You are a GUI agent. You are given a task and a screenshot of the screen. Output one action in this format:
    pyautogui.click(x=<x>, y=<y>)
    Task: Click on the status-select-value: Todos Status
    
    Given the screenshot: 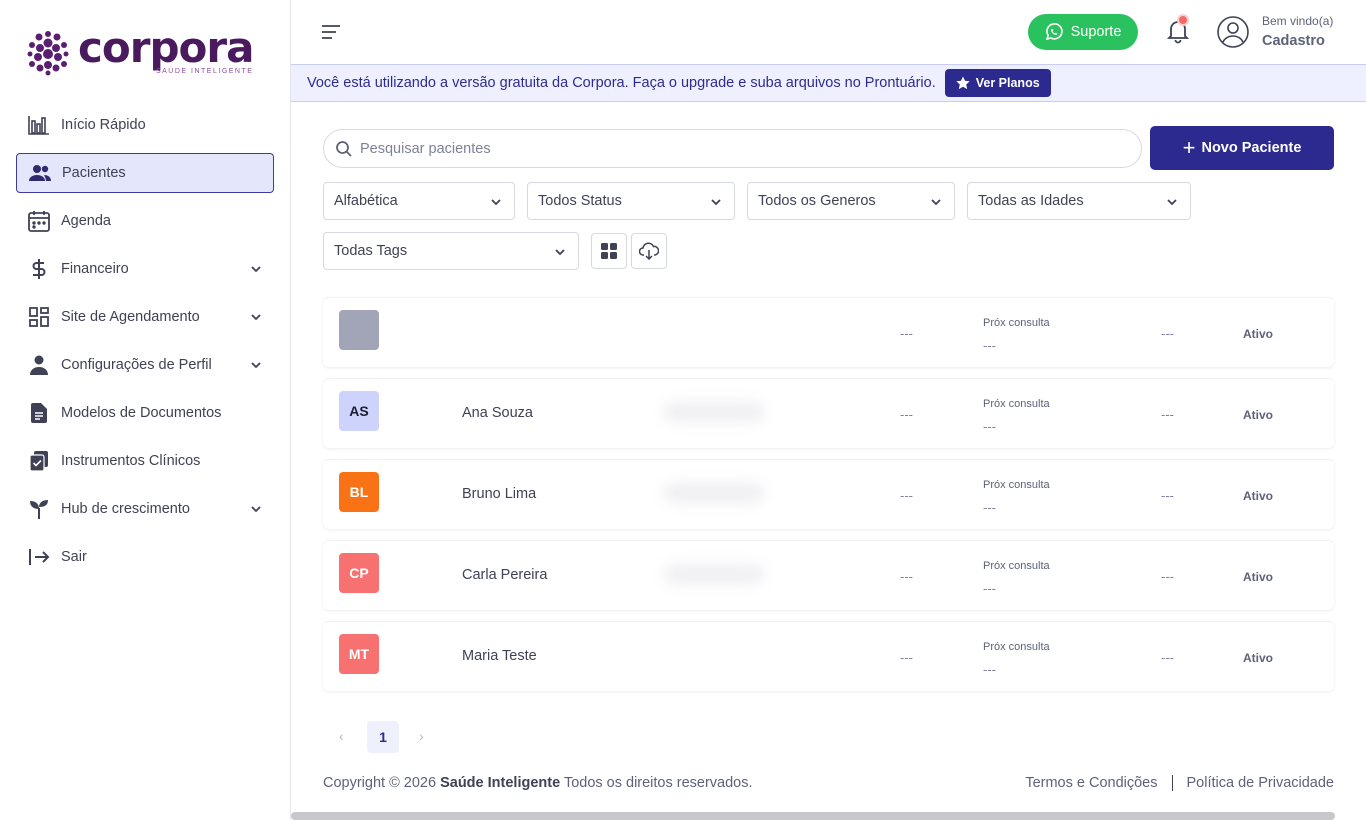 What is the action you would take?
    pyautogui.click(x=580, y=201)
    